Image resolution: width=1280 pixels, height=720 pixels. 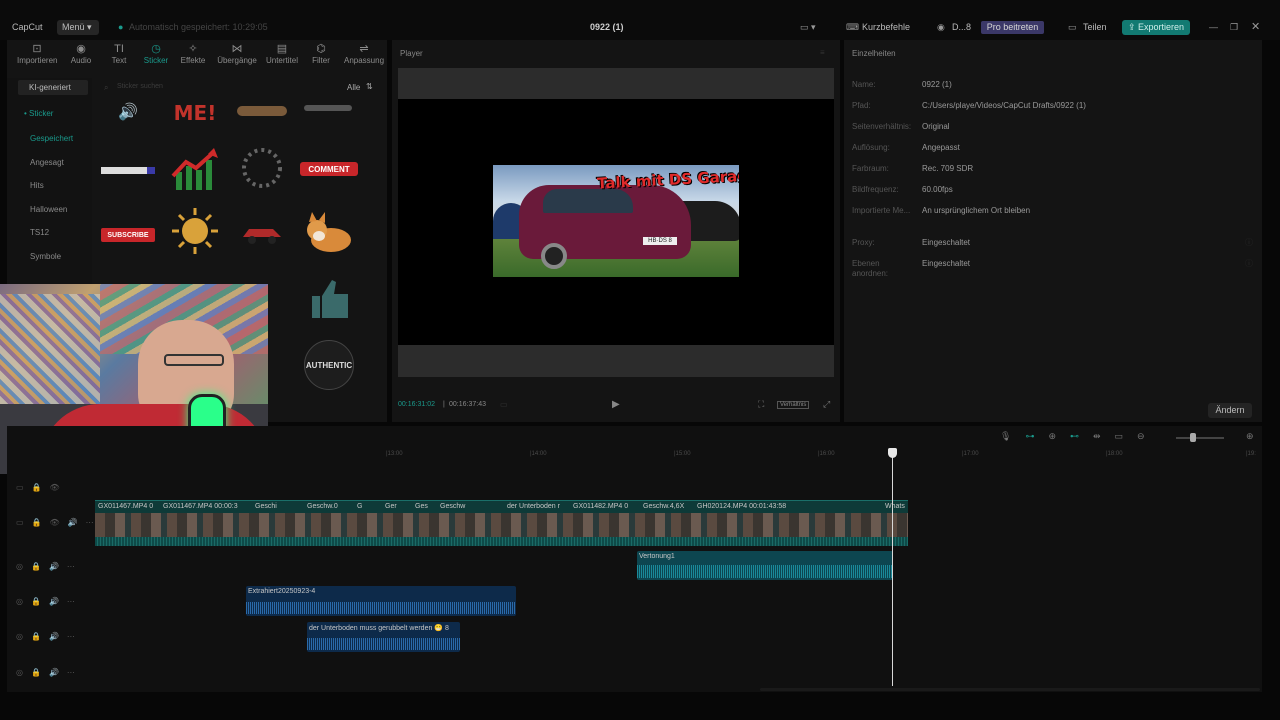 I want to click on sticker-stars, so click(x=328, y=108).